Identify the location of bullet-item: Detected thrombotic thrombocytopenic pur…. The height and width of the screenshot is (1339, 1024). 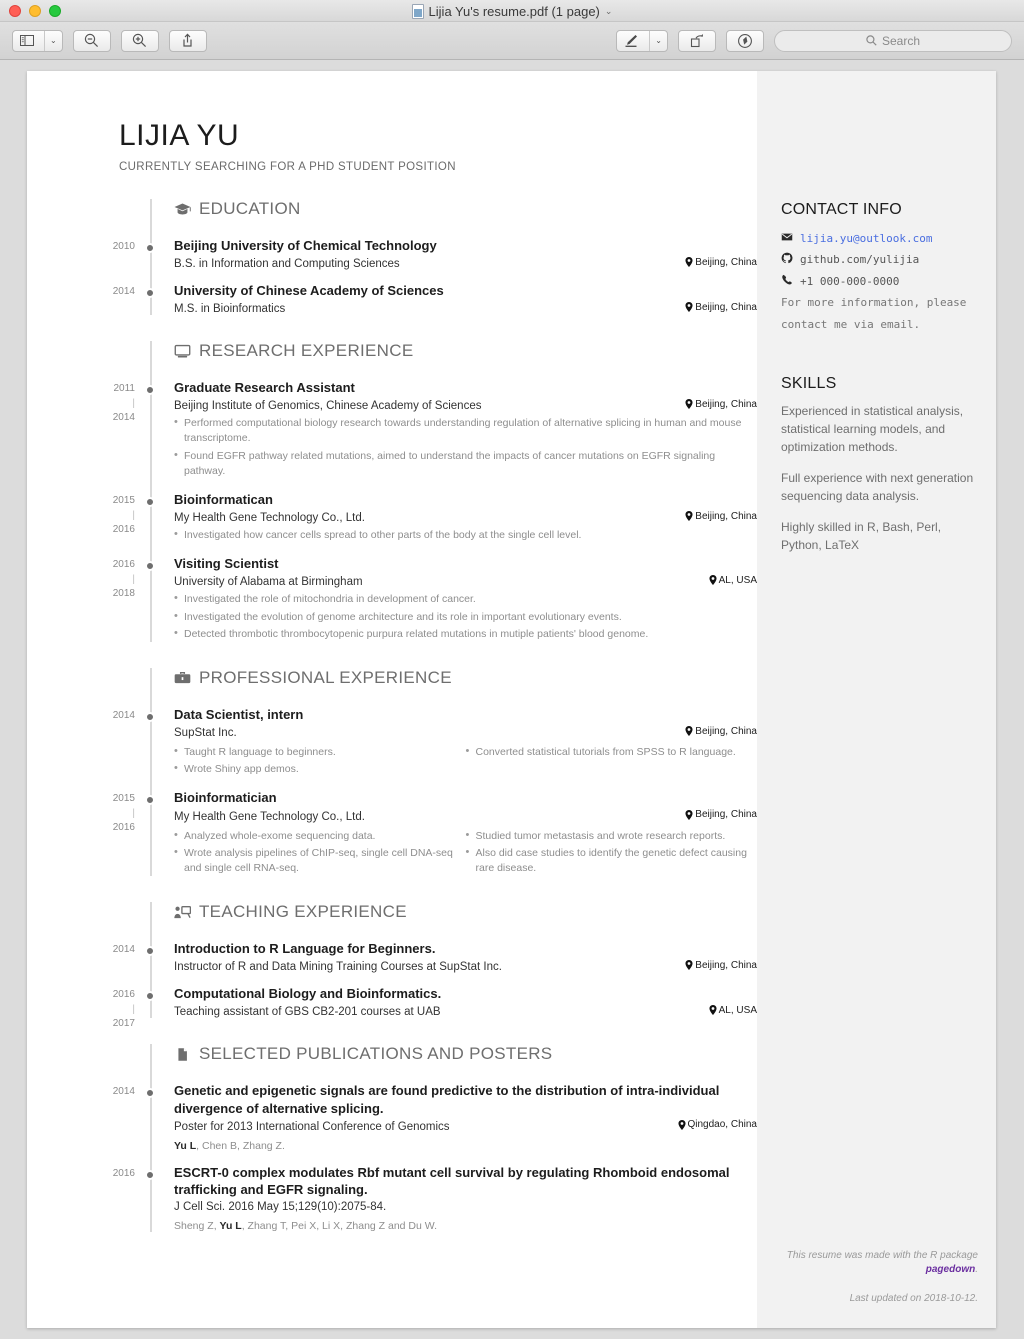
(465, 634).